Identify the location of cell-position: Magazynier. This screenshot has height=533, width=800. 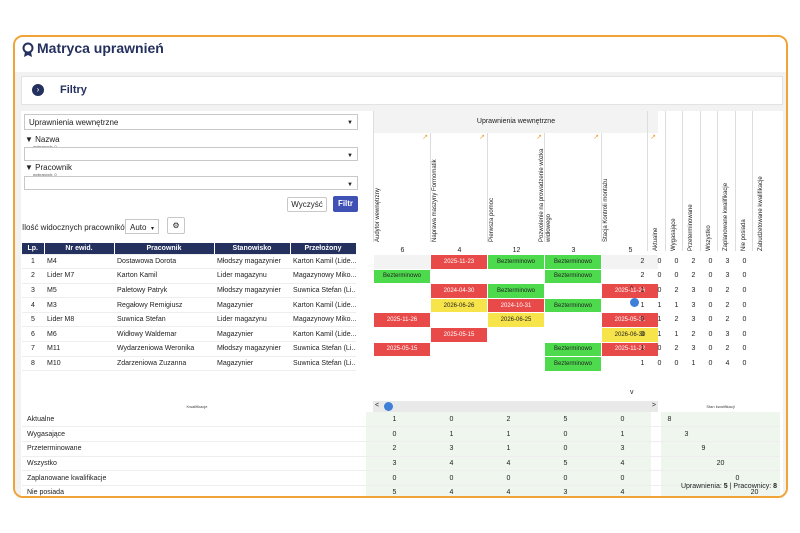
(252, 364).